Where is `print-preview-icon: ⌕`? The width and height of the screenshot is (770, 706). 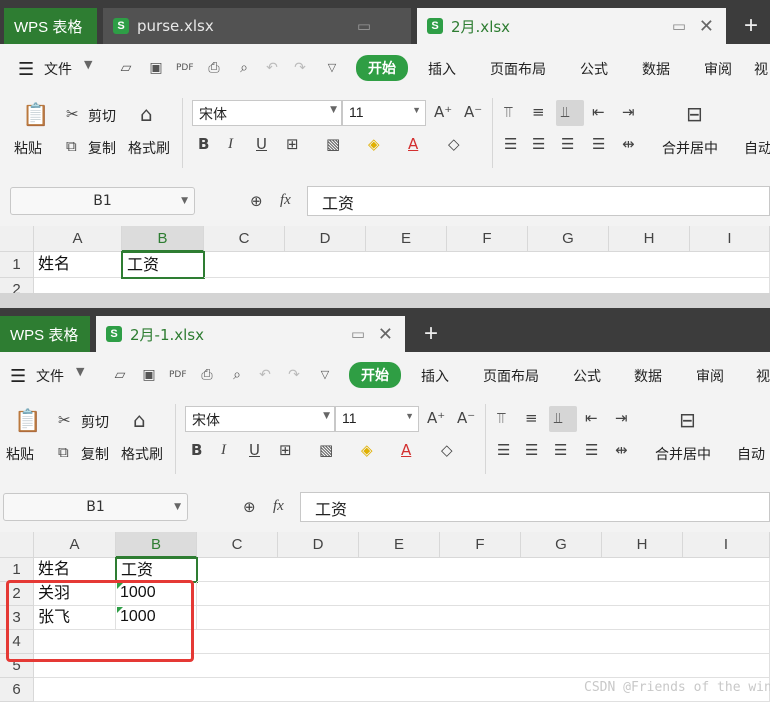 print-preview-icon: ⌕ is located at coordinates (237, 375).